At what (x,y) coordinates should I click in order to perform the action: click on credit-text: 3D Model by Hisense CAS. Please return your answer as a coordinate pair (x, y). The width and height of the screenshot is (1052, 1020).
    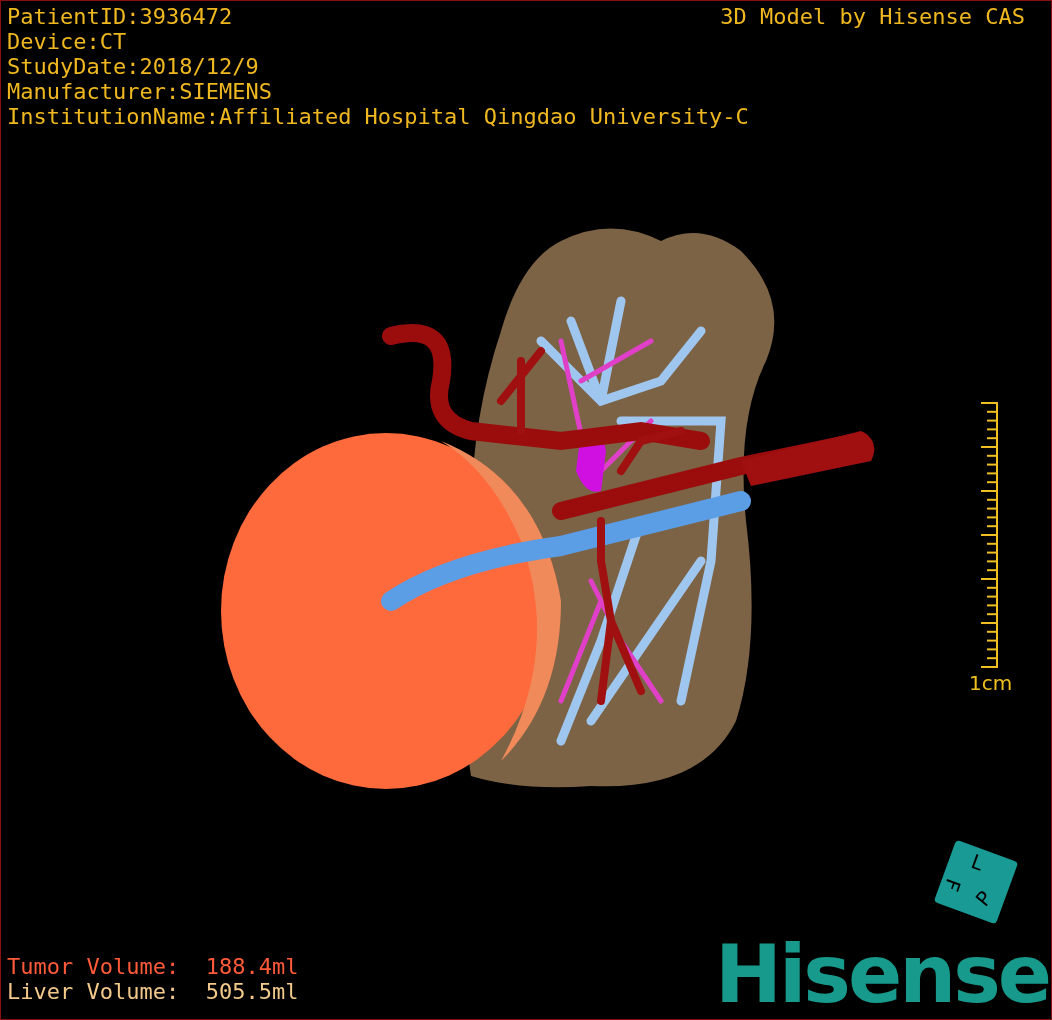
    Looking at the image, I should click on (872, 16).